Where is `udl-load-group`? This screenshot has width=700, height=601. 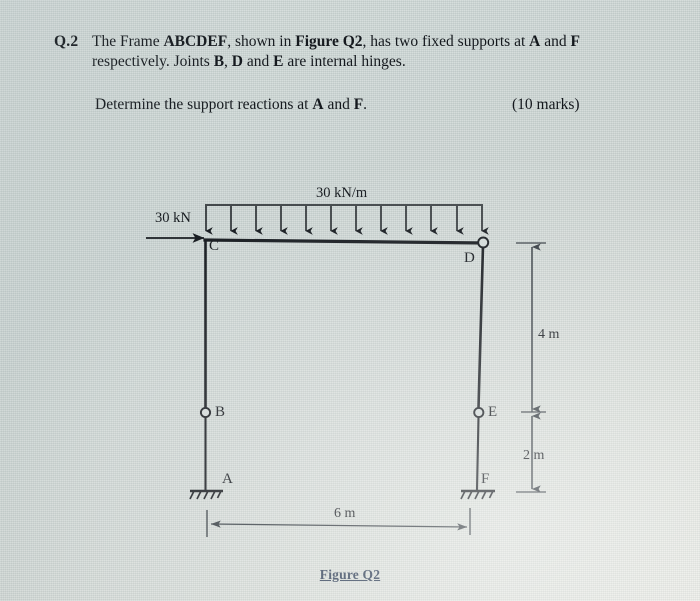
udl-load-group is located at coordinates (347, 219).